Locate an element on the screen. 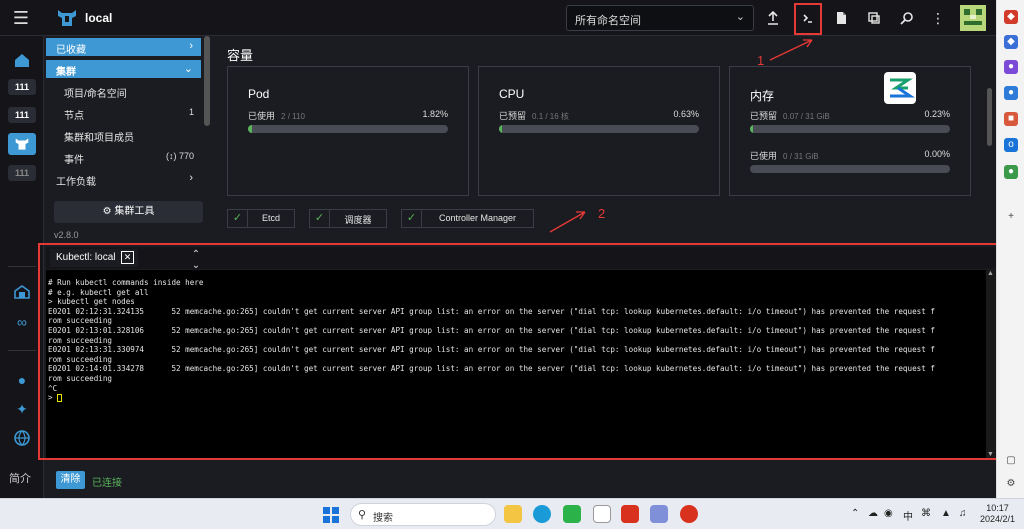 The height and width of the screenshot is (529, 1024). tray-icon: ◉ is located at coordinates (888, 513).